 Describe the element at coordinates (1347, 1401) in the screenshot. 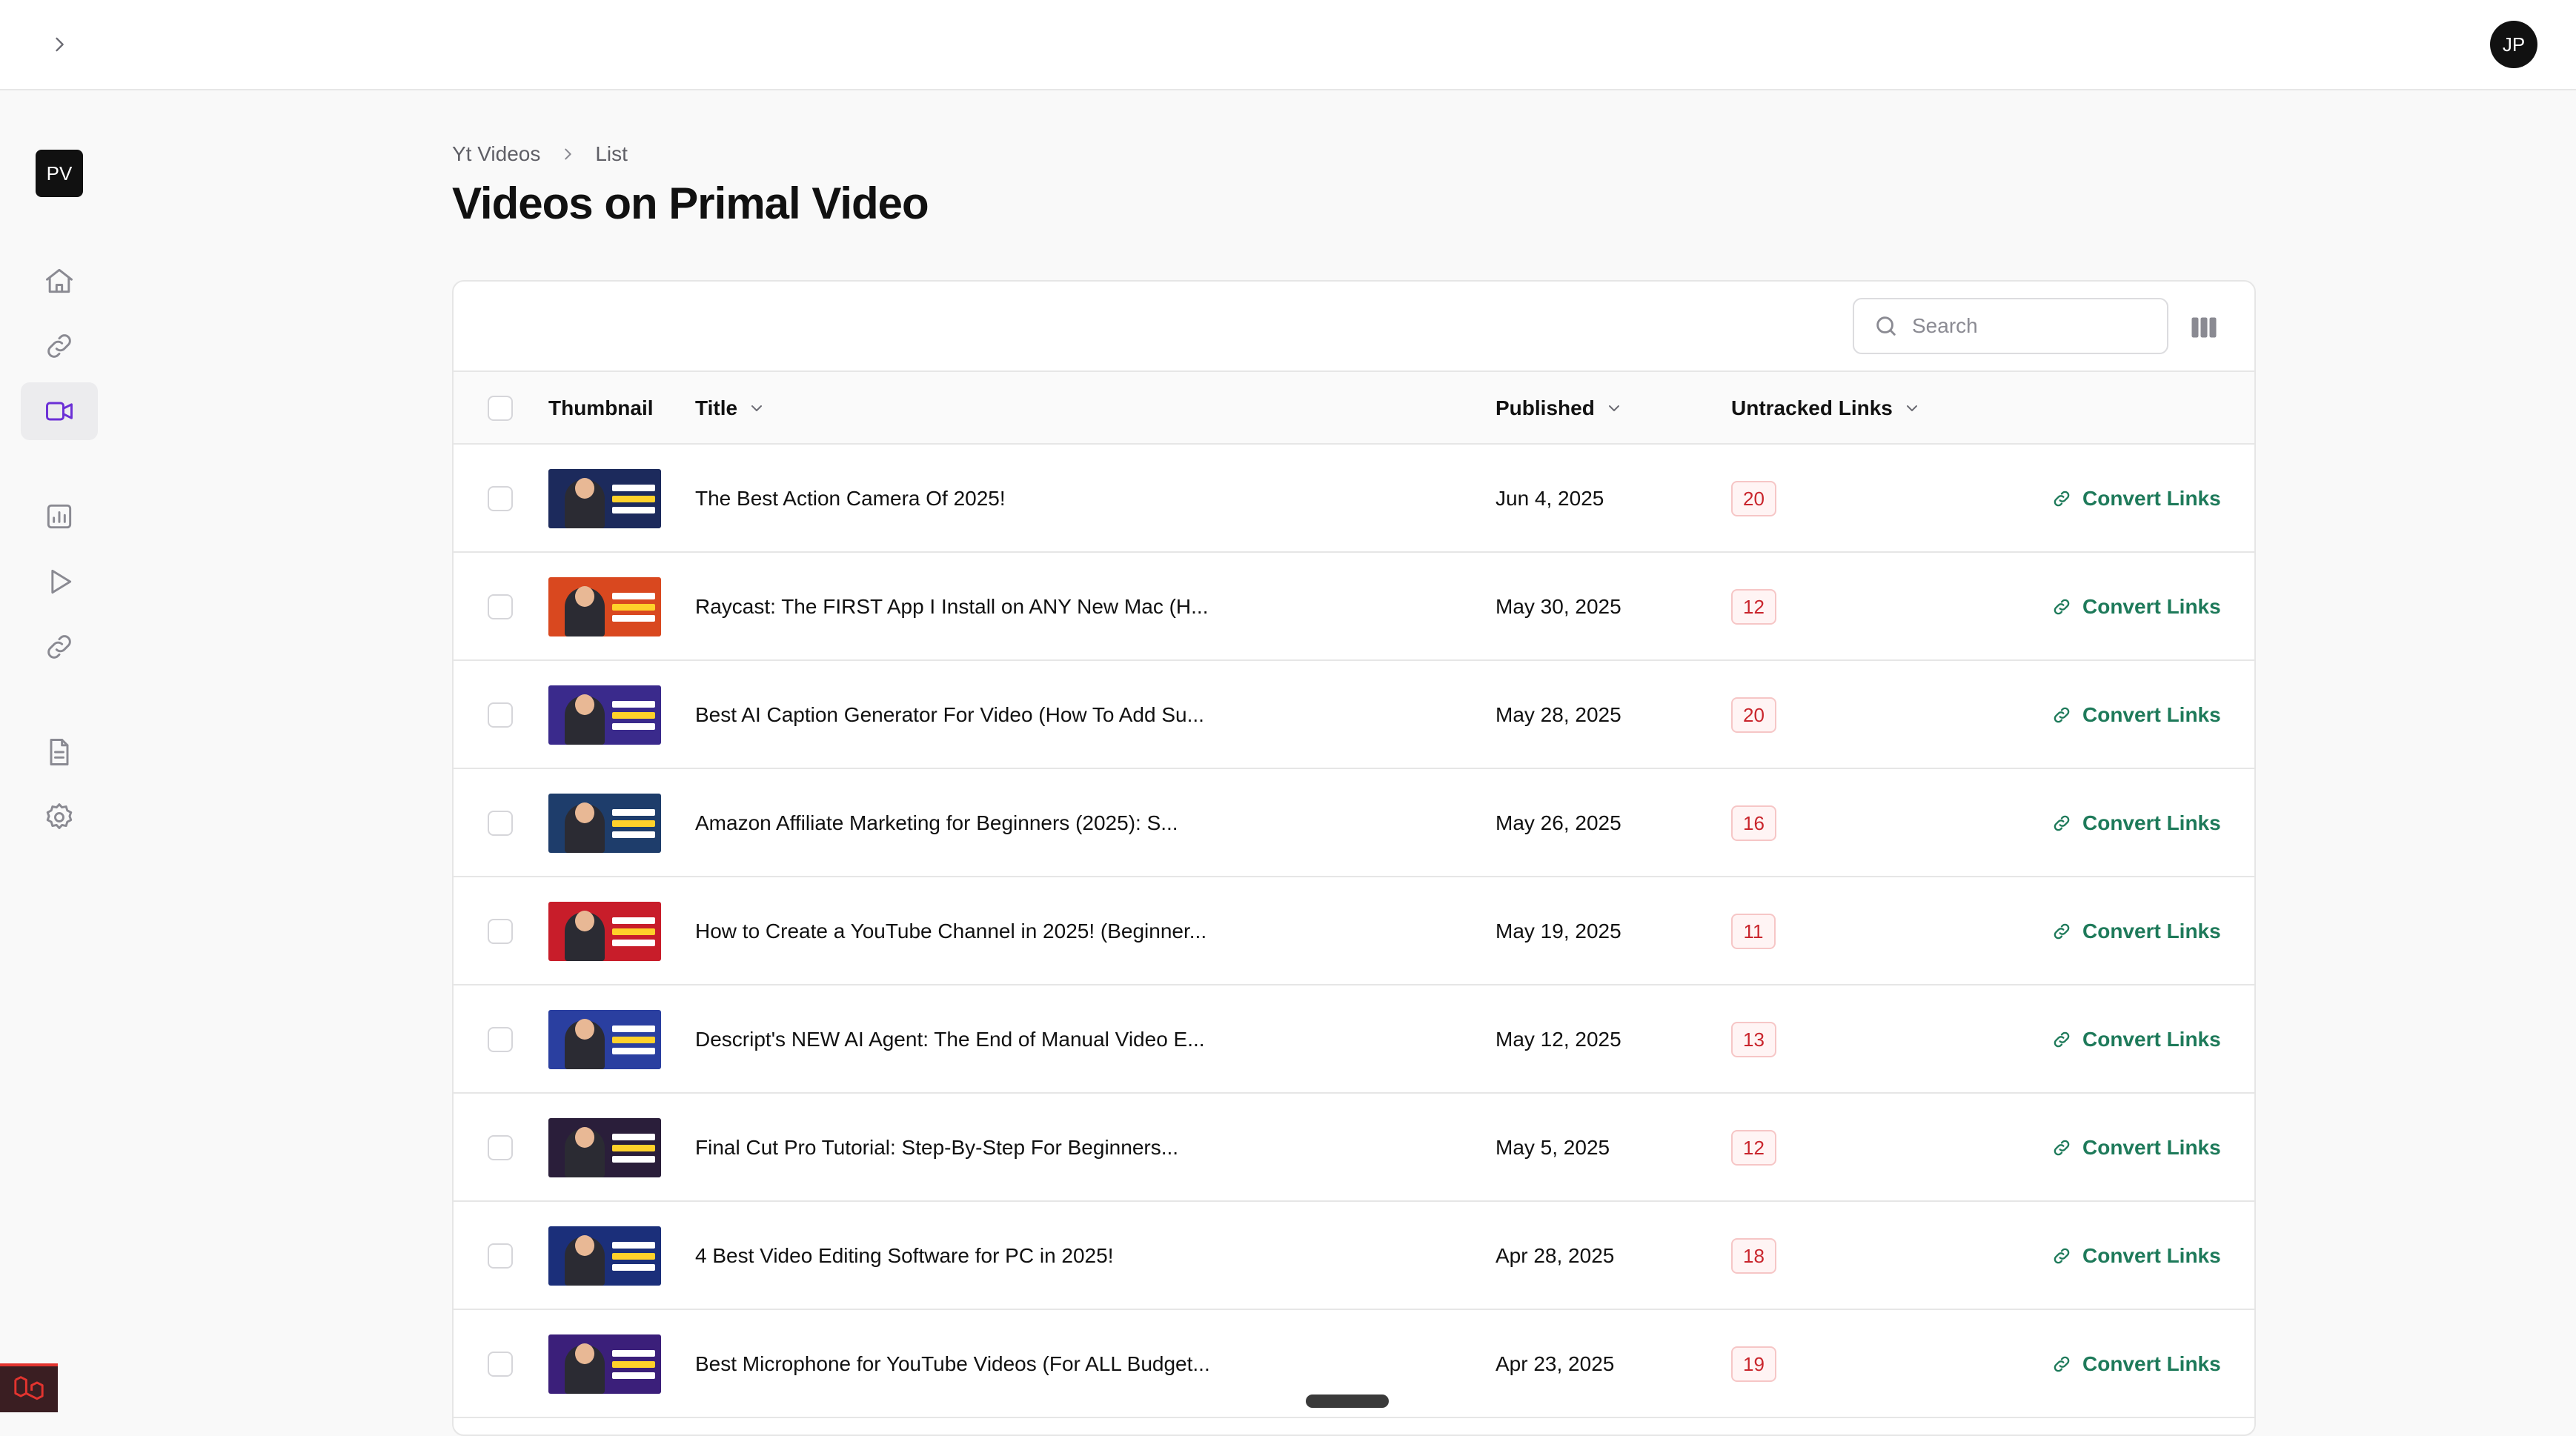

I see `scroll-handle` at that location.